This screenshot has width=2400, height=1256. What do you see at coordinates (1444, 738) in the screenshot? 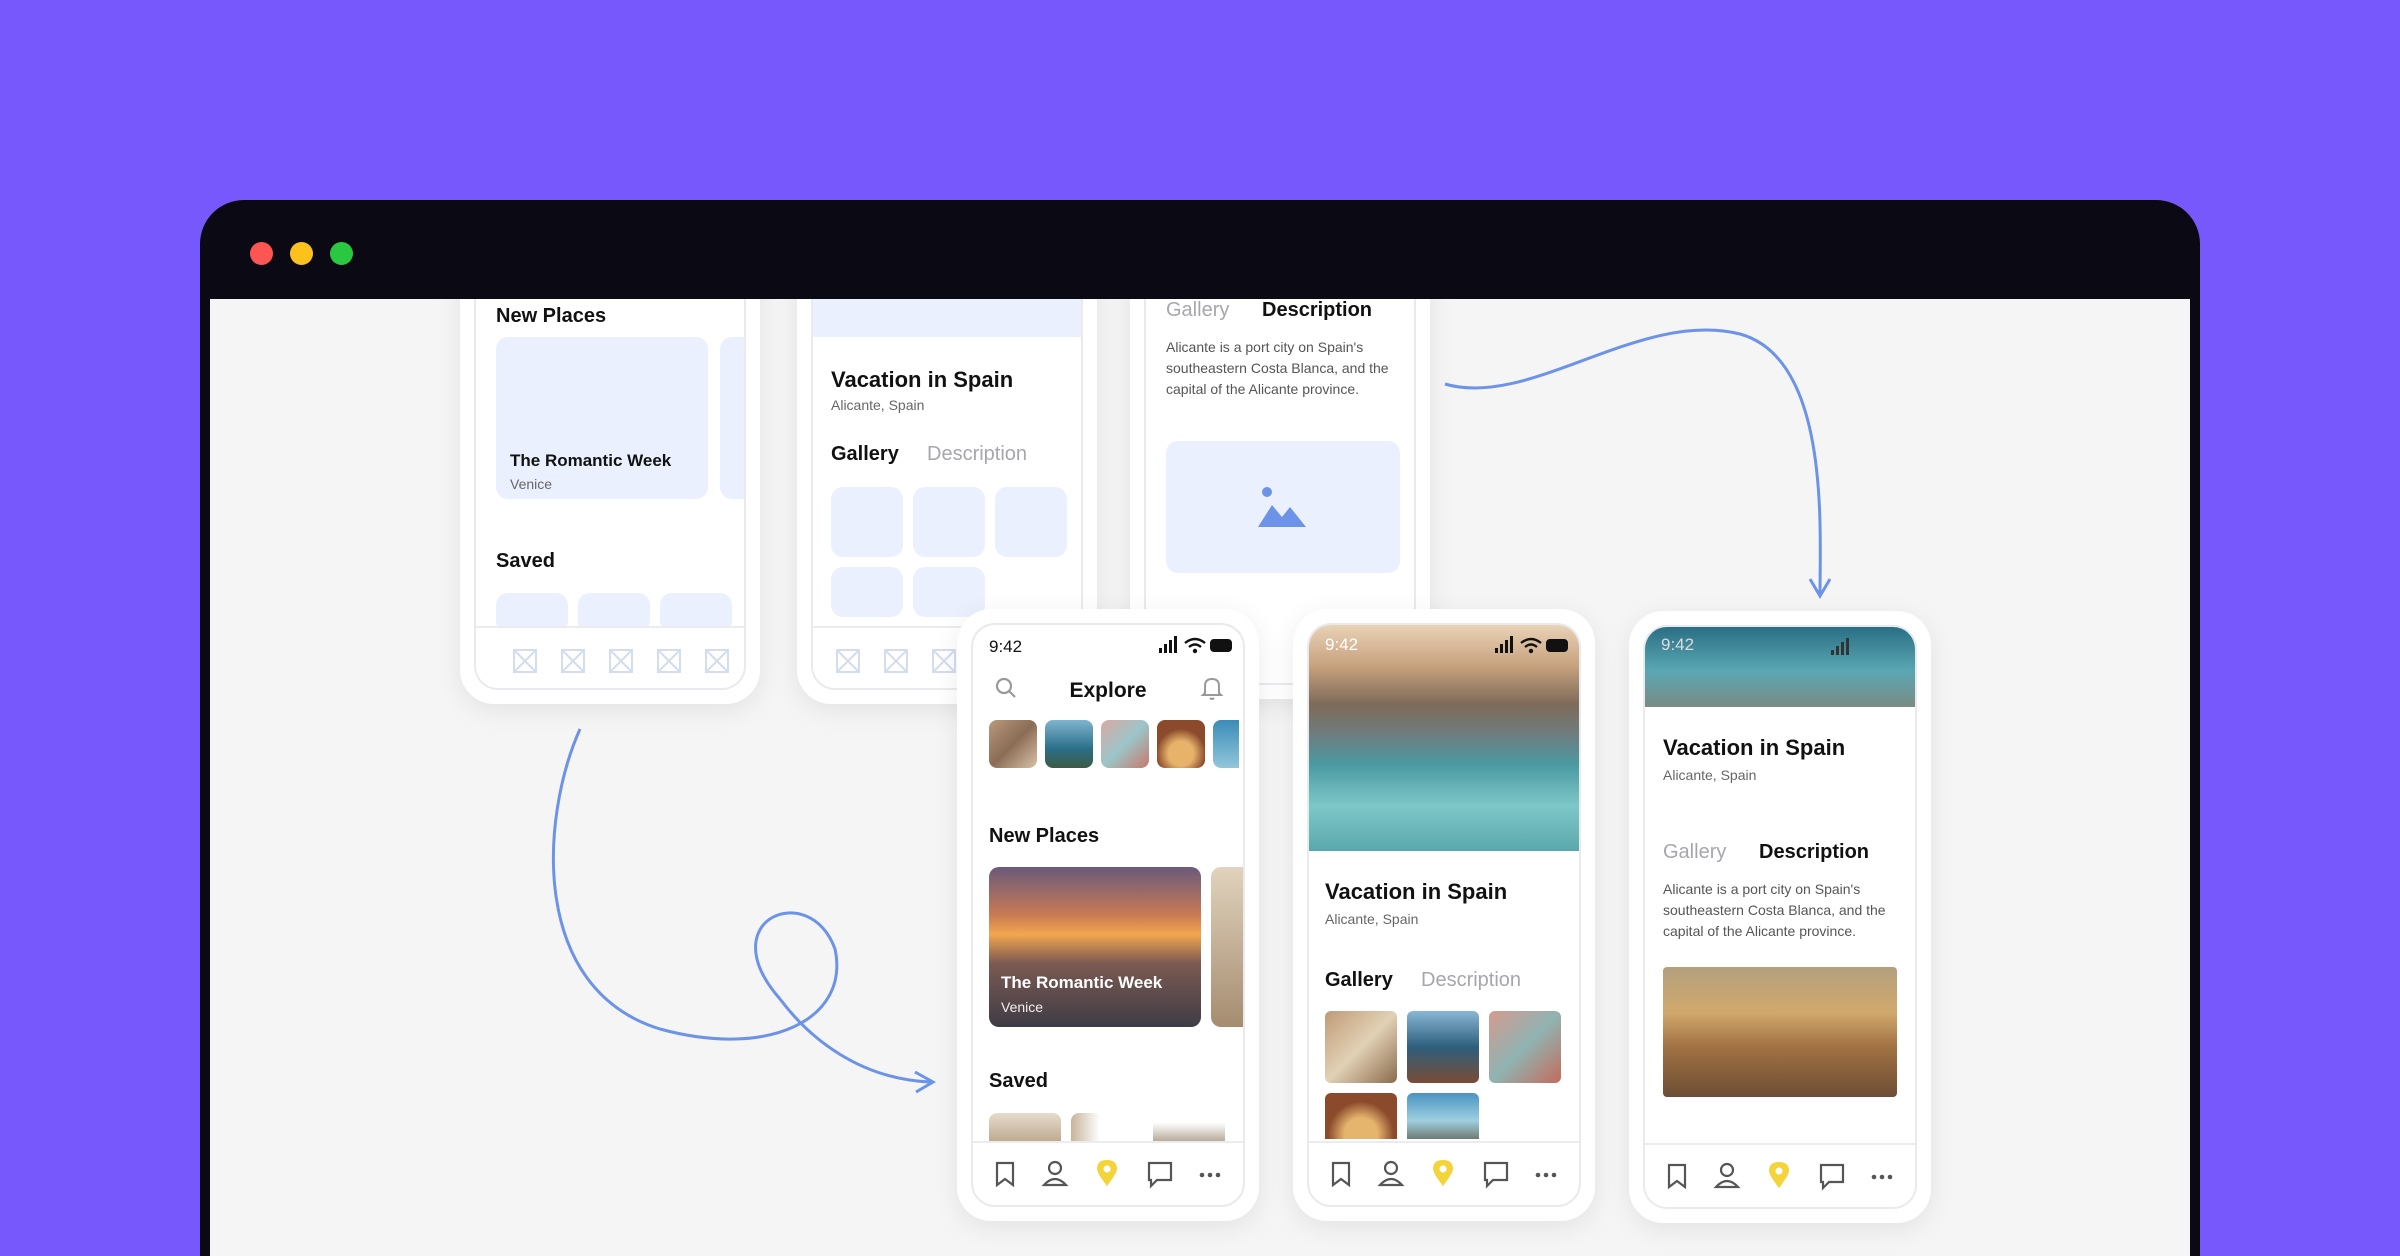
I see `hero-image` at bounding box center [1444, 738].